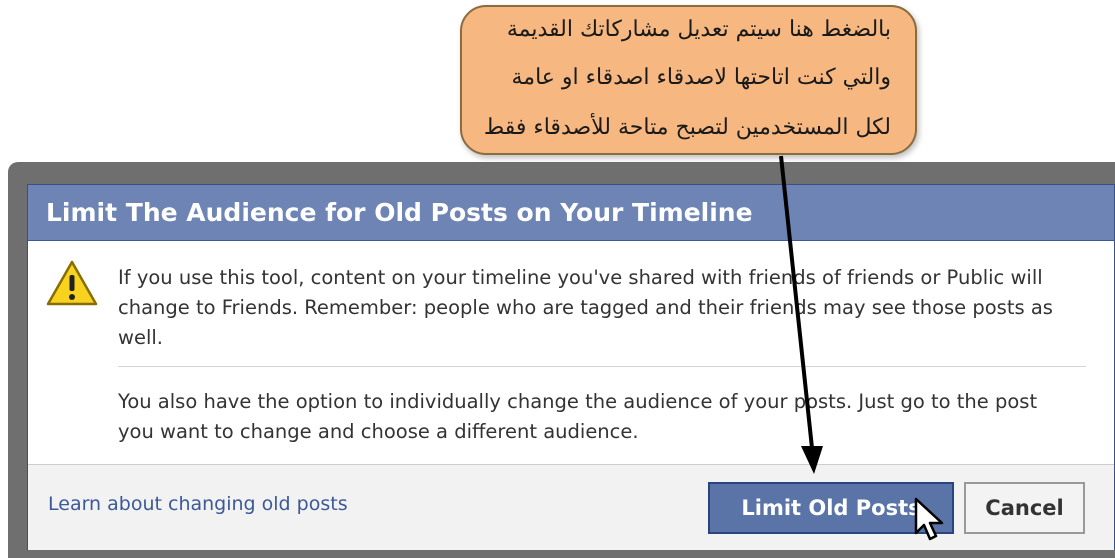 This screenshot has height=558, width=1115. What do you see at coordinates (698, 29) in the screenshot?
I see `annotation-line-1: بالضغط هنا سيتم تعديل مشاركاتك القديمة` at bounding box center [698, 29].